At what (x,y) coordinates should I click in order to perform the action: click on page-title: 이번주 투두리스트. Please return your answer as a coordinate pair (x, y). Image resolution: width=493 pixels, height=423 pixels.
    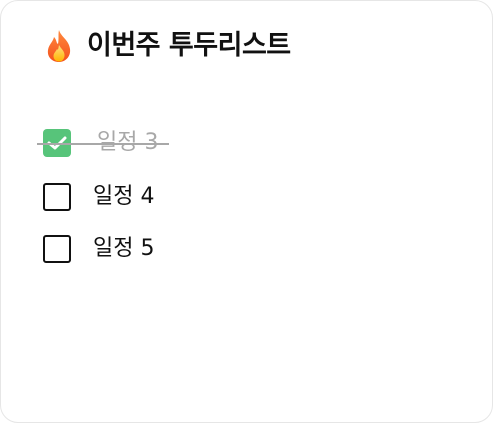
    Looking at the image, I should click on (189, 45).